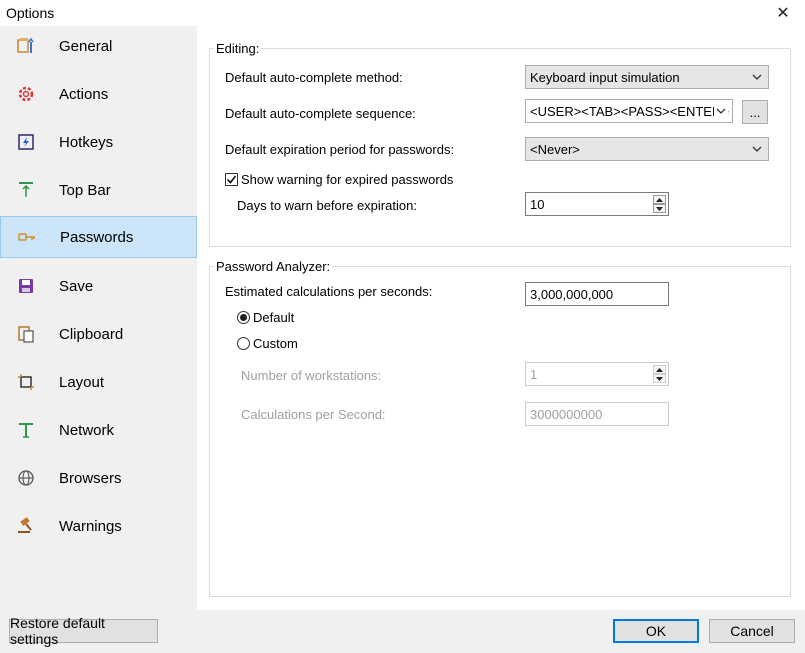 The height and width of the screenshot is (653, 805). I want to click on sidebar-item-browsers: Browsers, so click(98, 478).